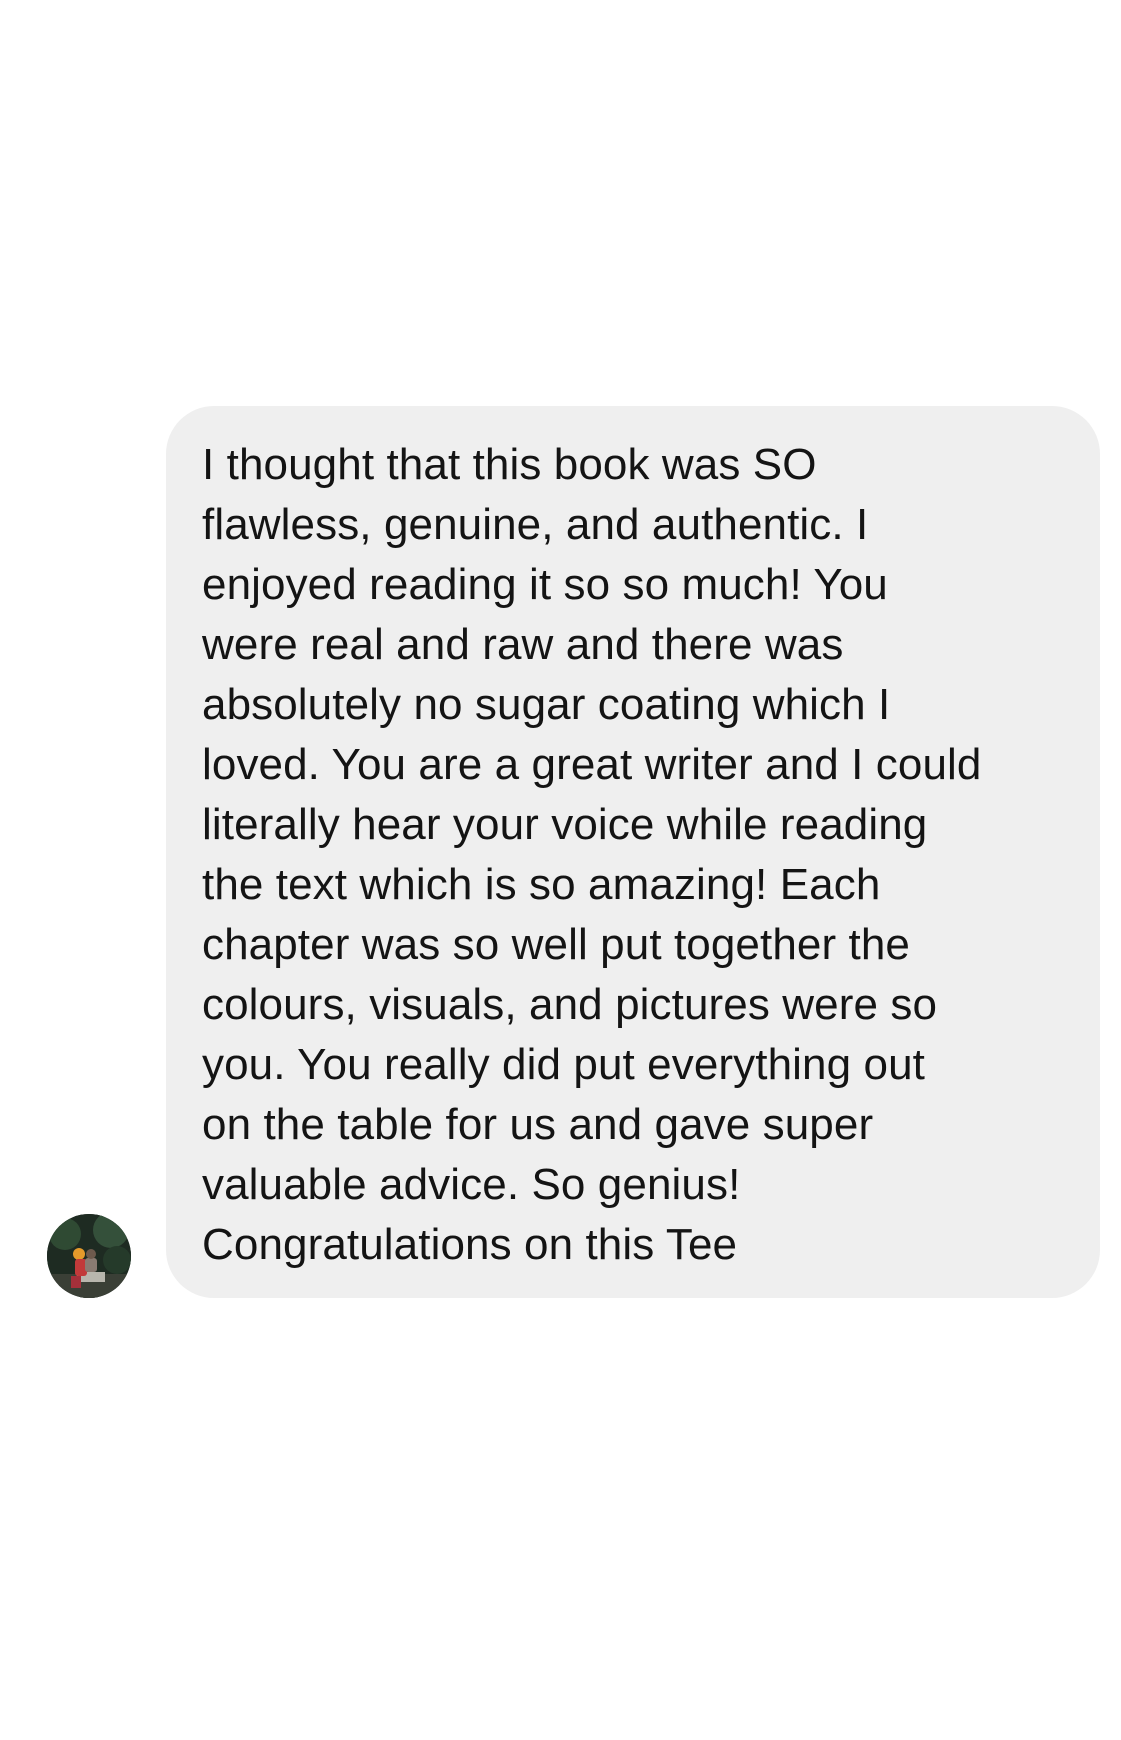  What do you see at coordinates (570, 1004) in the screenshot?
I see `message-text-line: colours, visuals, and pictures were so` at bounding box center [570, 1004].